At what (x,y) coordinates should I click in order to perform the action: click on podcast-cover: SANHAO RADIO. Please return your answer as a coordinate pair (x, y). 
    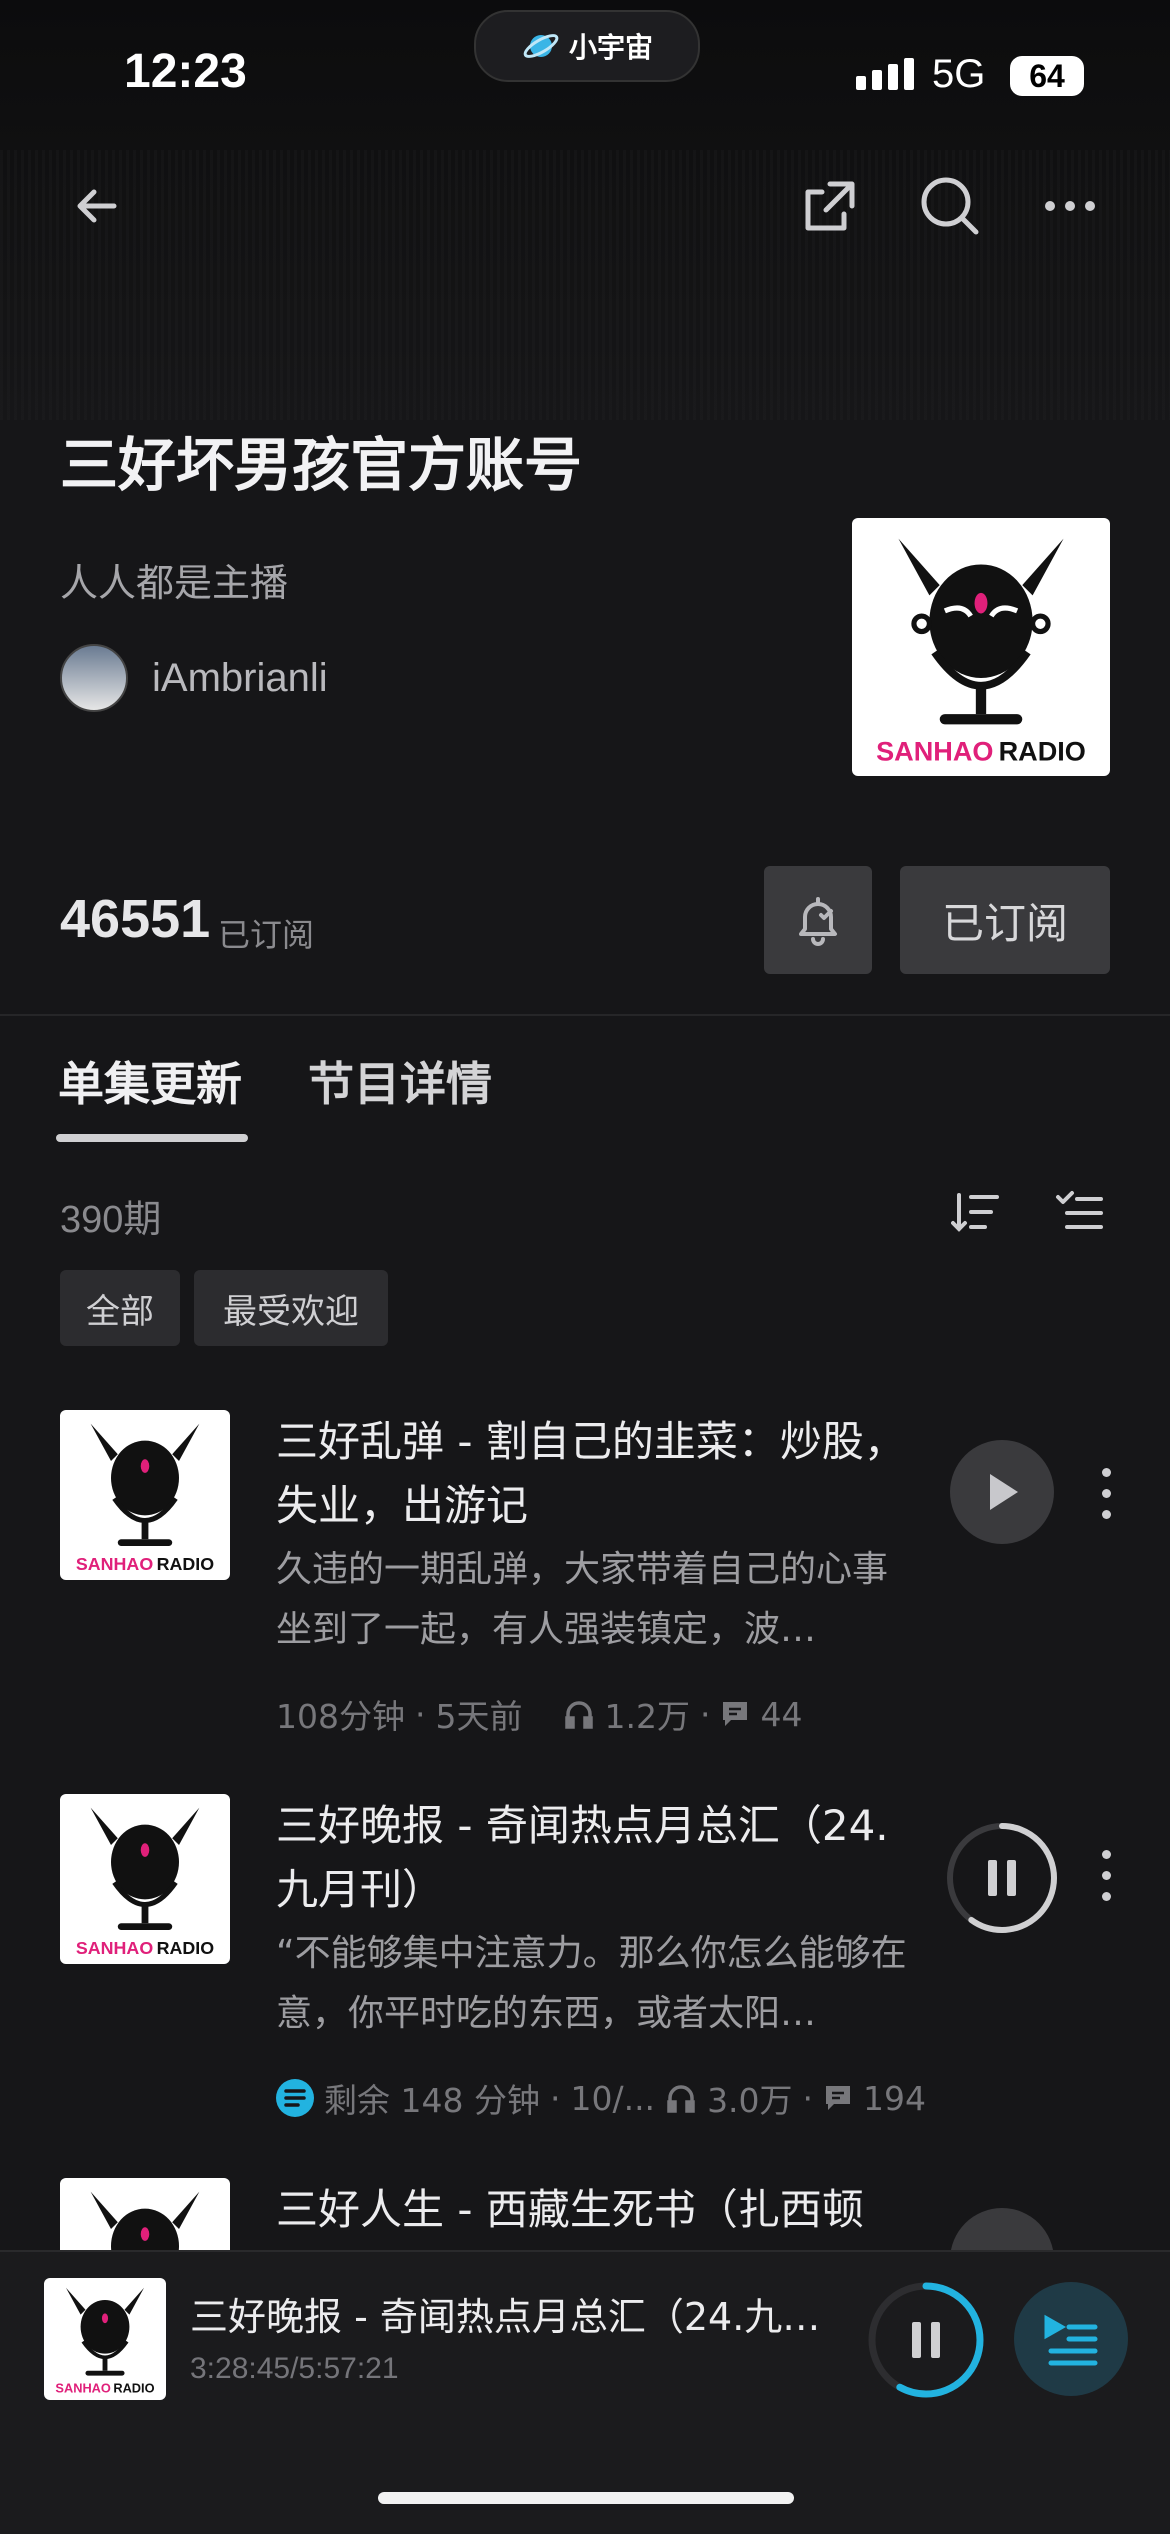
    Looking at the image, I should click on (981, 647).